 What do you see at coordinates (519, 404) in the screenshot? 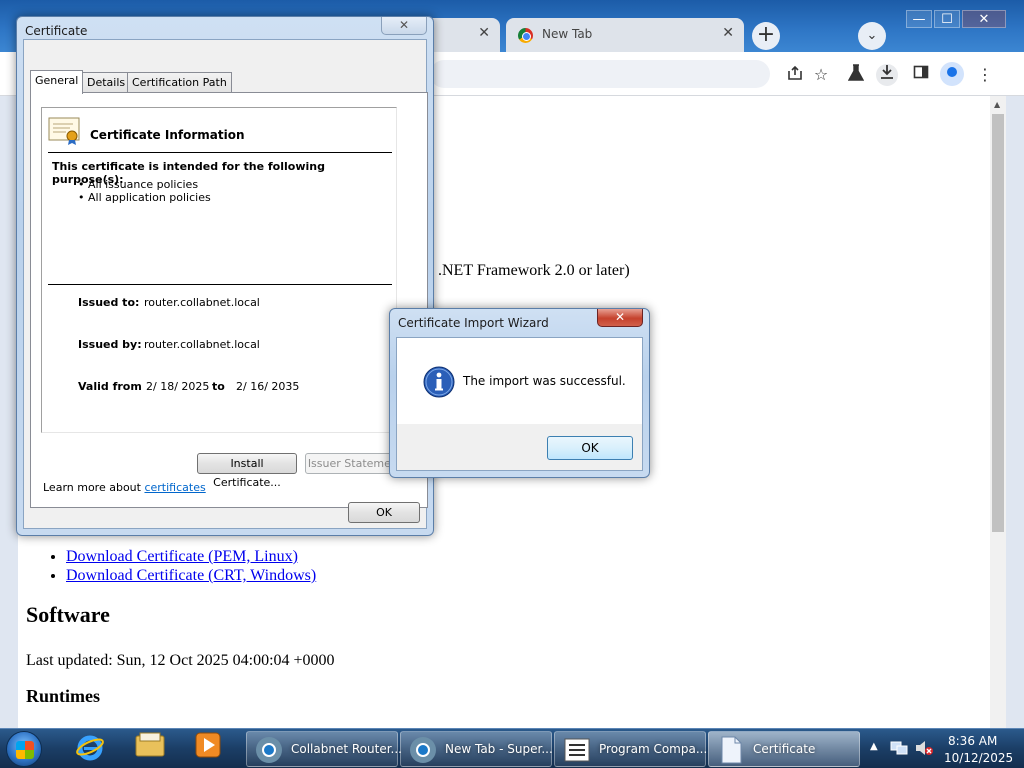
I see `message-body: The import was successful. OK` at bounding box center [519, 404].